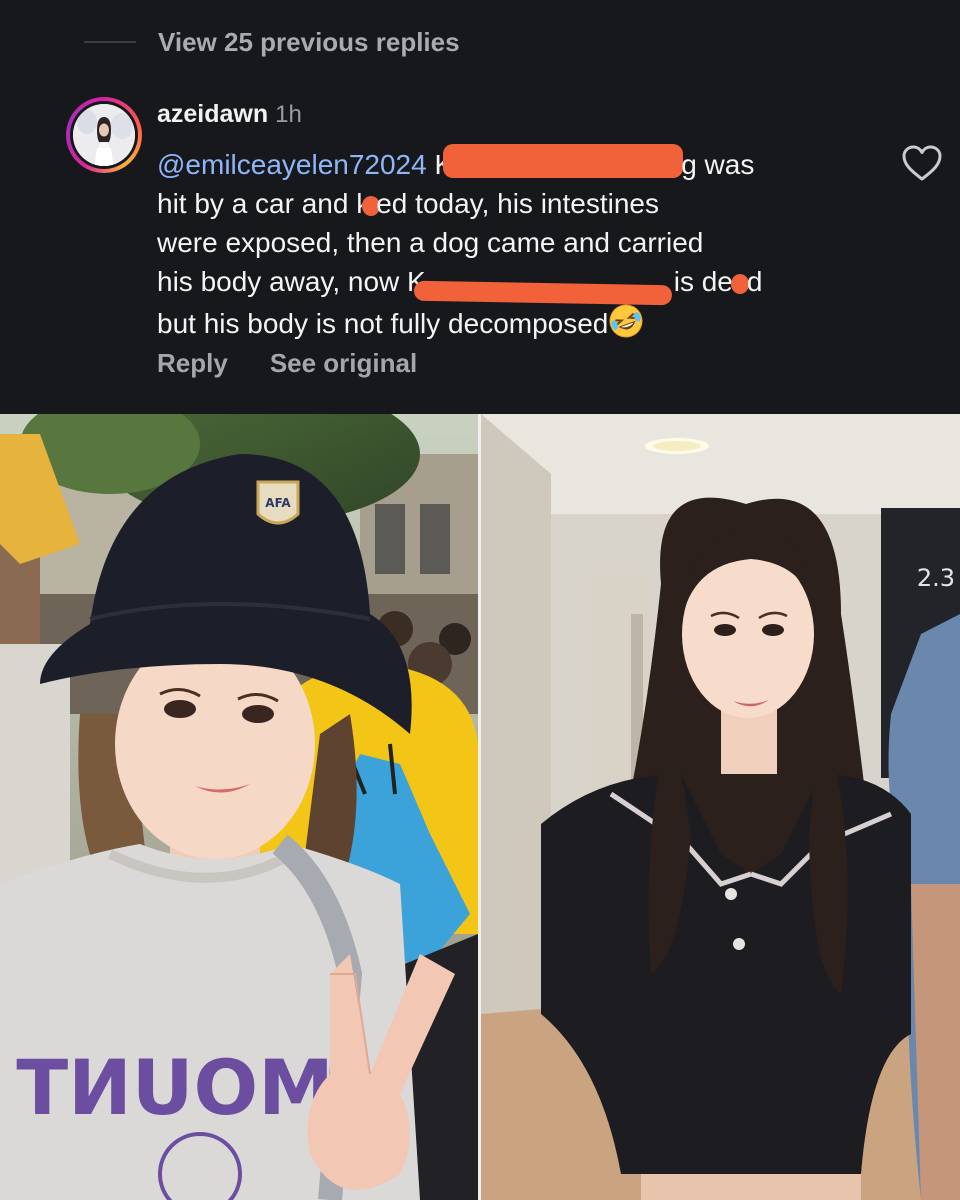 This screenshot has height=1200, width=960. Describe the element at coordinates (192, 363) in the screenshot. I see `reply-button: Reply` at that location.